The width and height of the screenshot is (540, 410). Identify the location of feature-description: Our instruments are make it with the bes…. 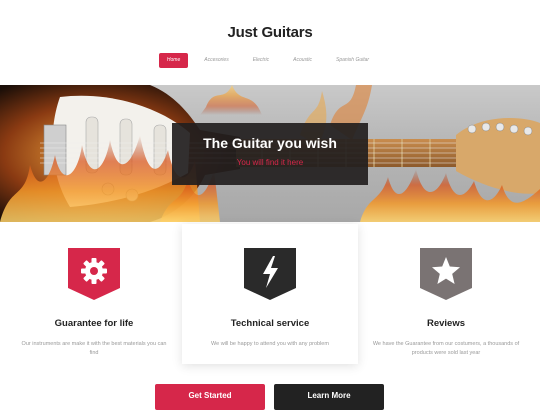
(94, 348).